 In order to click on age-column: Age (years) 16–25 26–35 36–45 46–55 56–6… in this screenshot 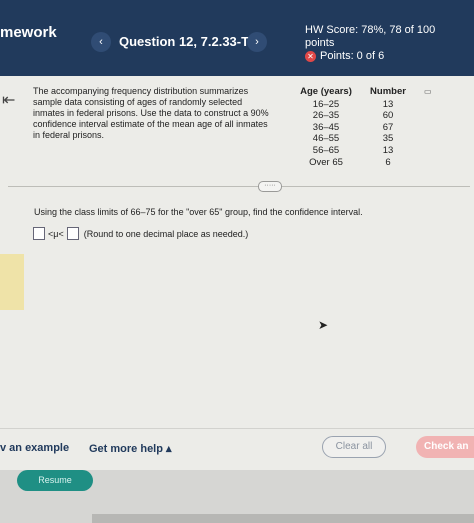, I will do `click(326, 127)`.